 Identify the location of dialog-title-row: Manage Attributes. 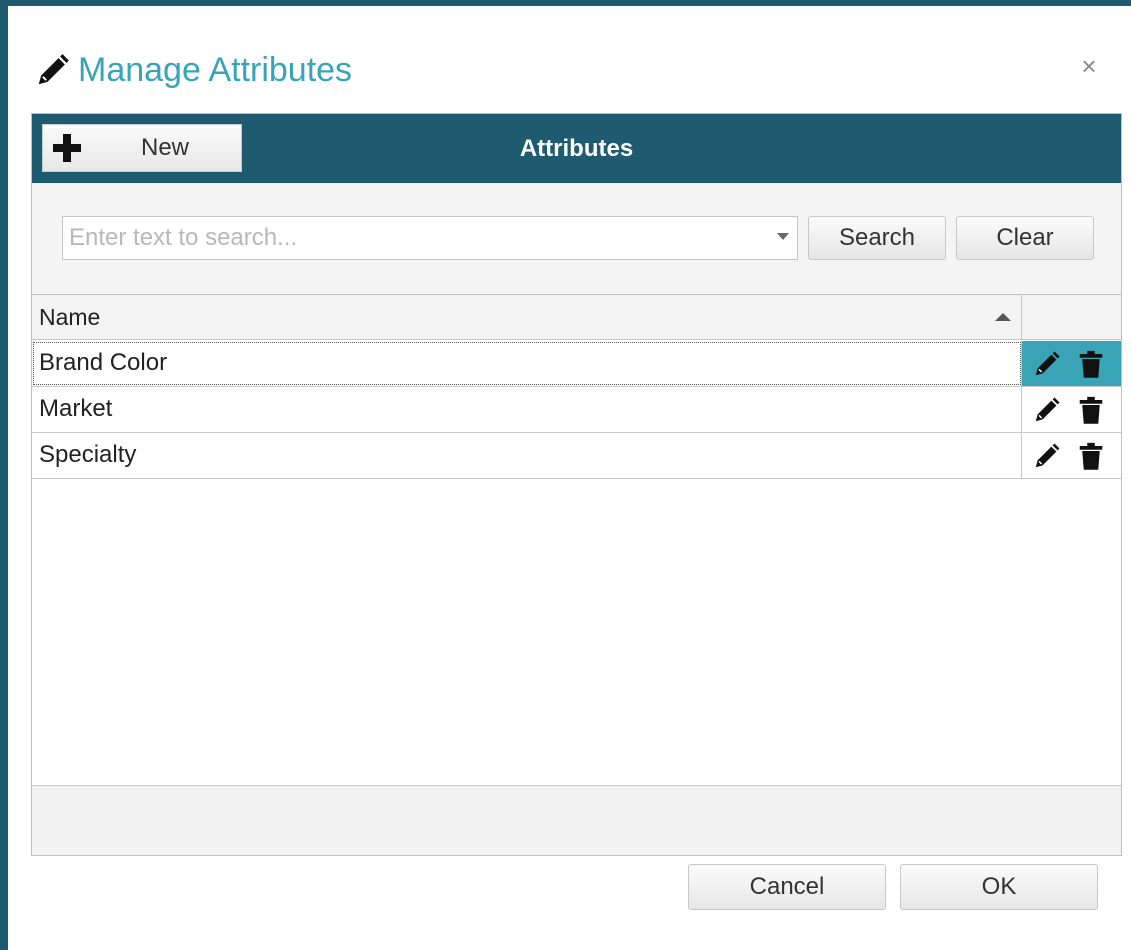
(193, 70).